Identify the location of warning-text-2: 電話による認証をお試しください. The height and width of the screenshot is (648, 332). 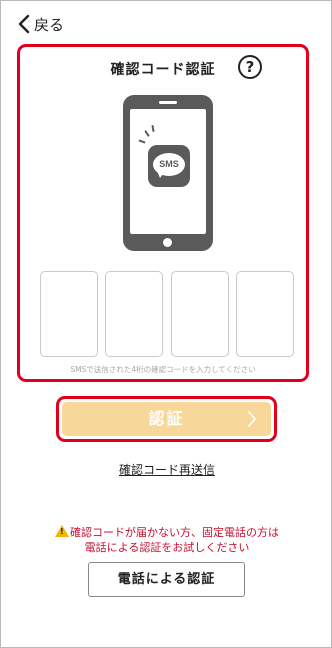
(167, 547).